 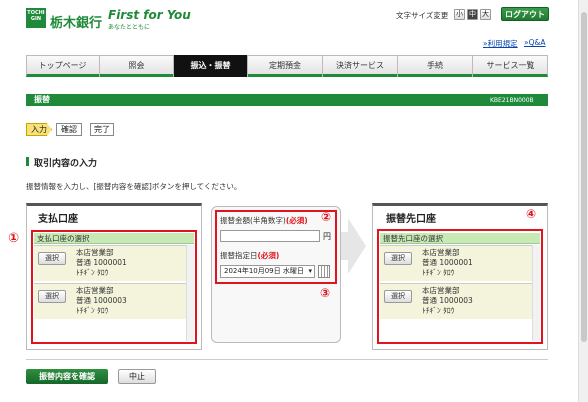 I want to click on terms-link: »利用規定, so click(x=500, y=43).